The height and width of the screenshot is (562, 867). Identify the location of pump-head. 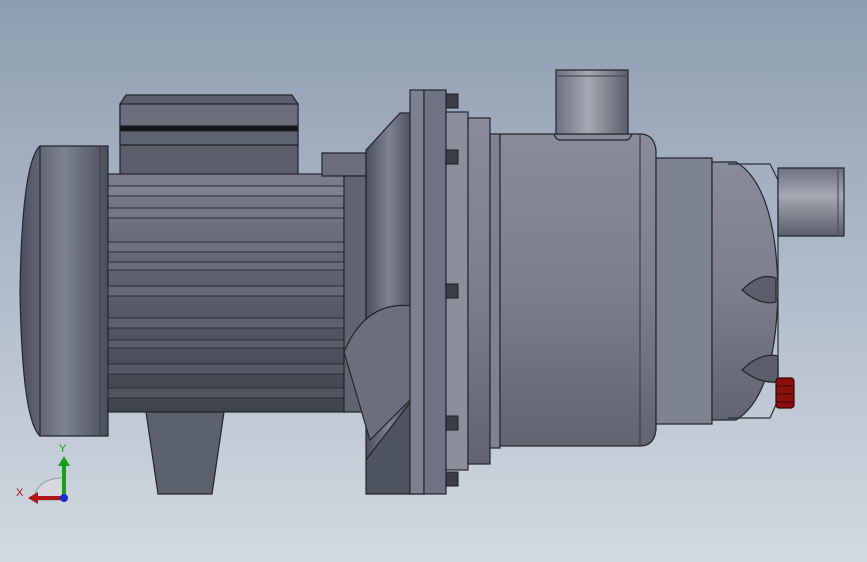
(717, 291).